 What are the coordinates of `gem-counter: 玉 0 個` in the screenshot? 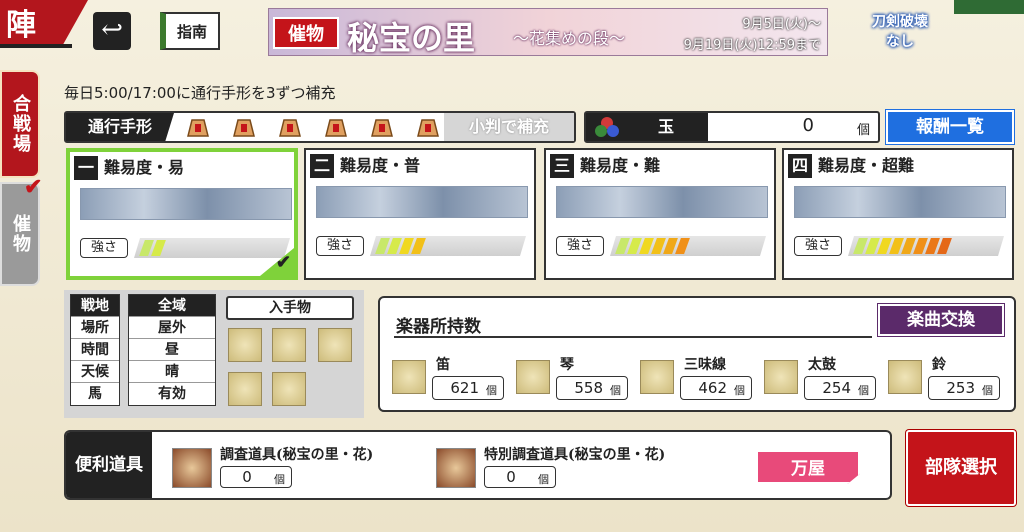 It's located at (732, 127).